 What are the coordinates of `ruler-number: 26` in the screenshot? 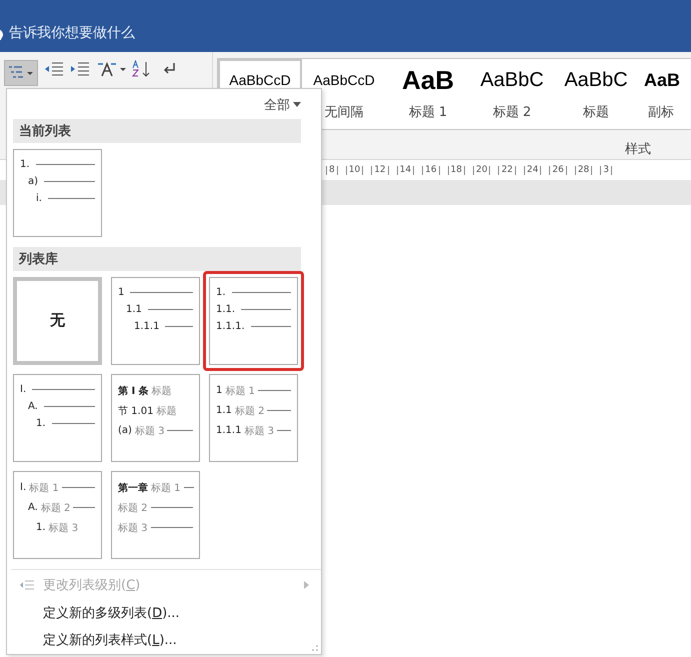 It's located at (558, 170).